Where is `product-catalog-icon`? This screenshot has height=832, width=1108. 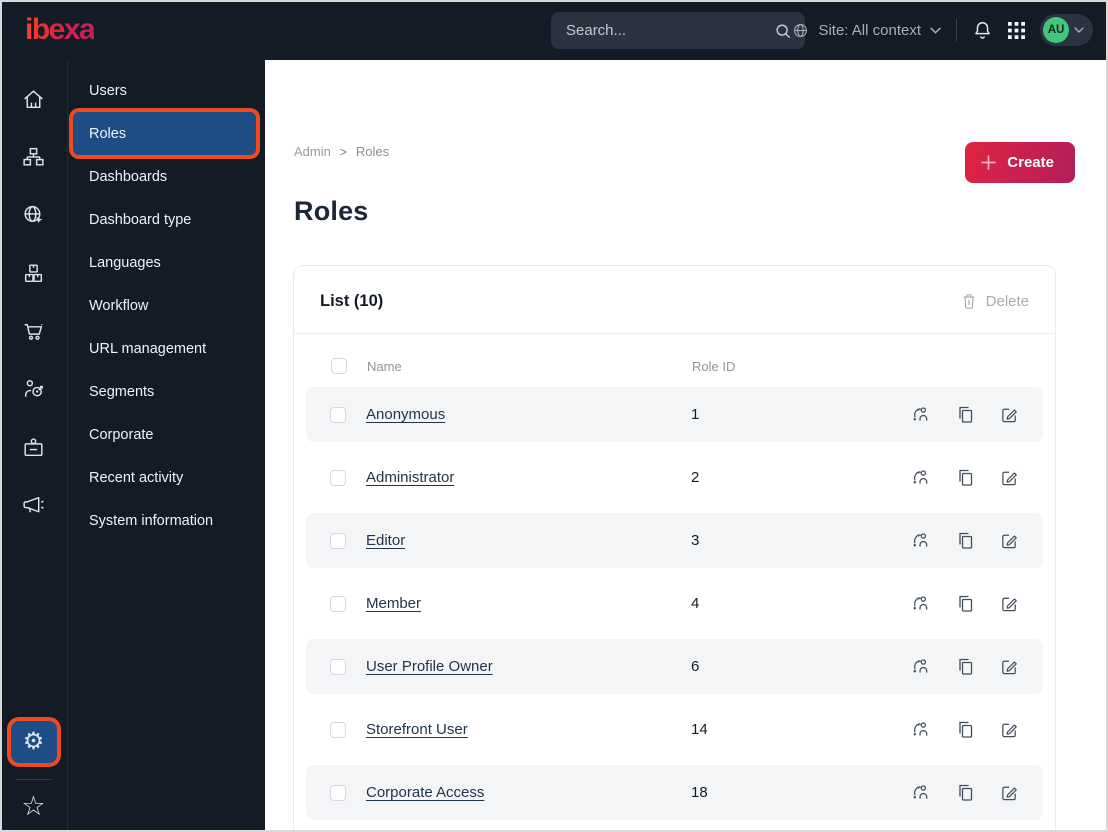 product-catalog-icon is located at coordinates (33, 273).